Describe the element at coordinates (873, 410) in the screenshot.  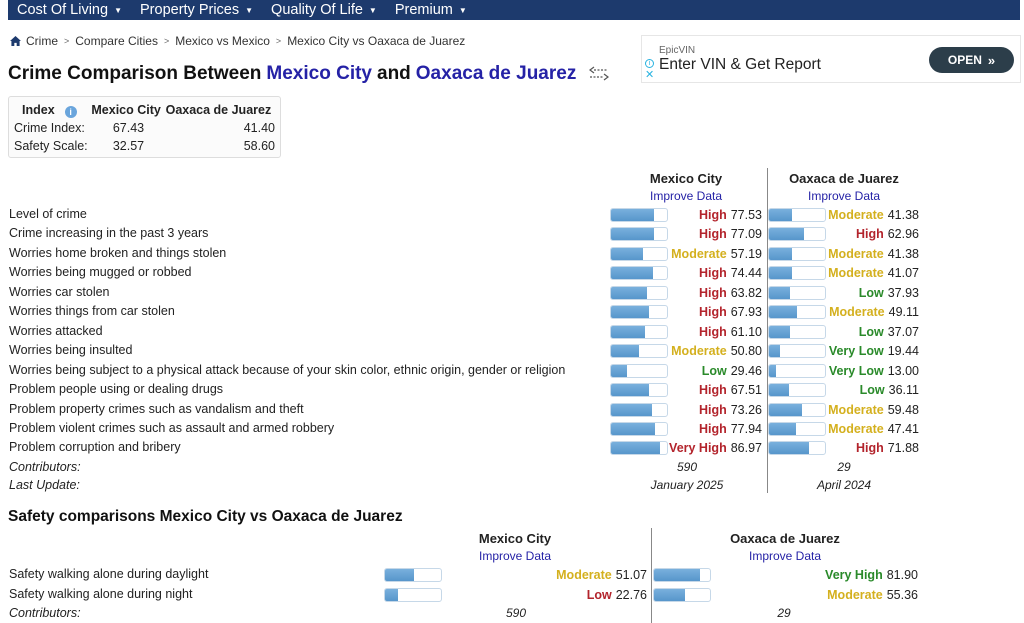
I see `score-value-city2: Moderate 59.48` at that location.